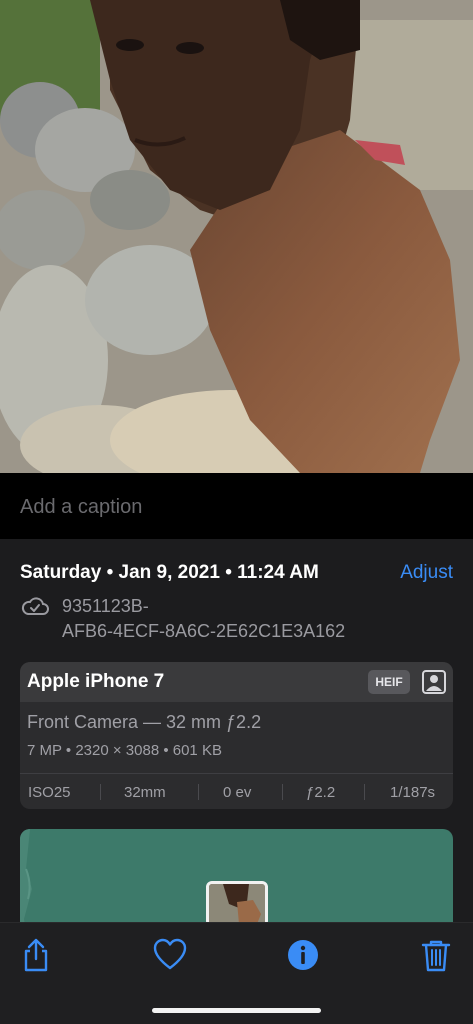 Image resolution: width=473 pixels, height=1024 pixels. I want to click on date-row: Saturday • Jan 9, 2021 • 11:24 AM Adjust, so click(236, 574).